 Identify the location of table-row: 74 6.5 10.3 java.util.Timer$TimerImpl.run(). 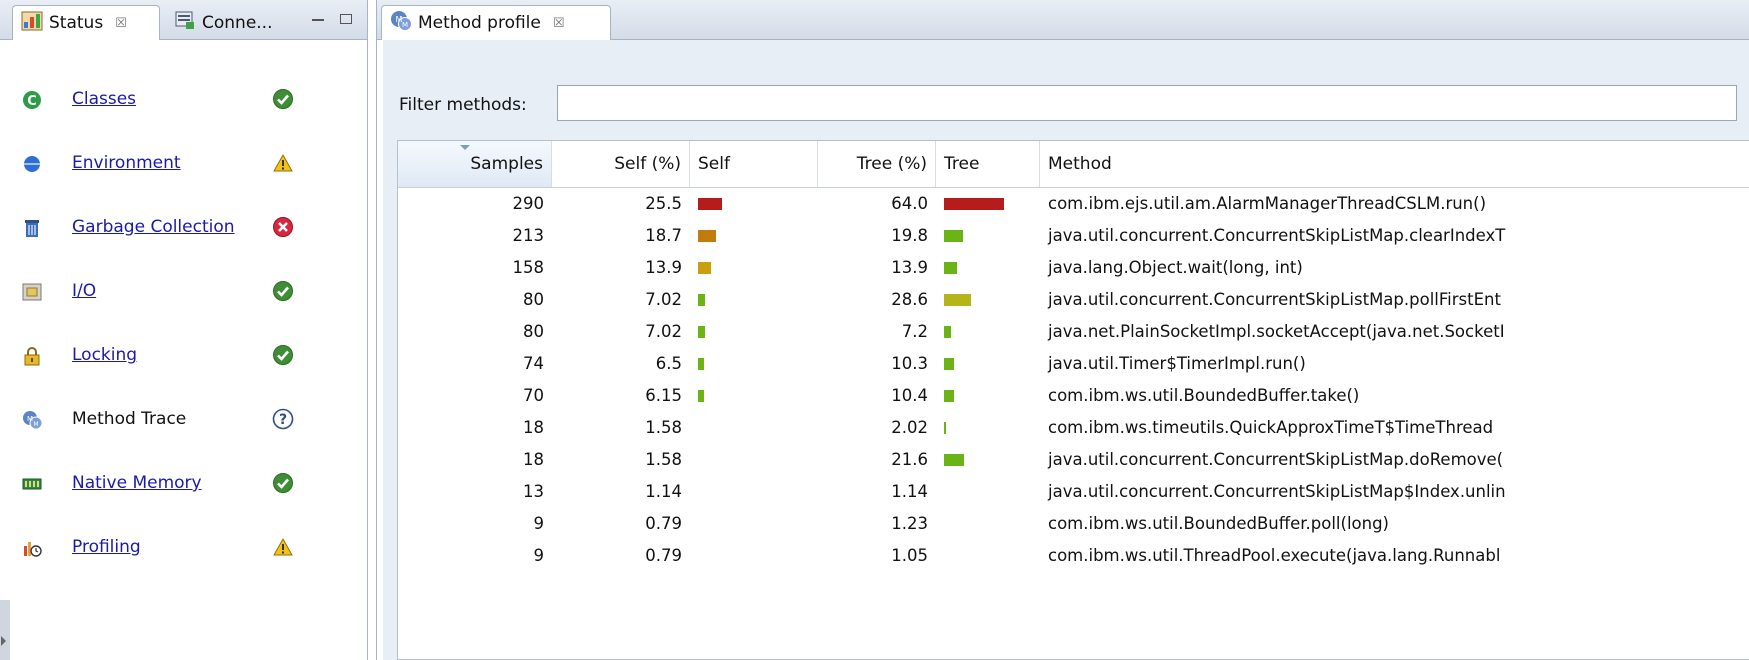
(1073, 364).